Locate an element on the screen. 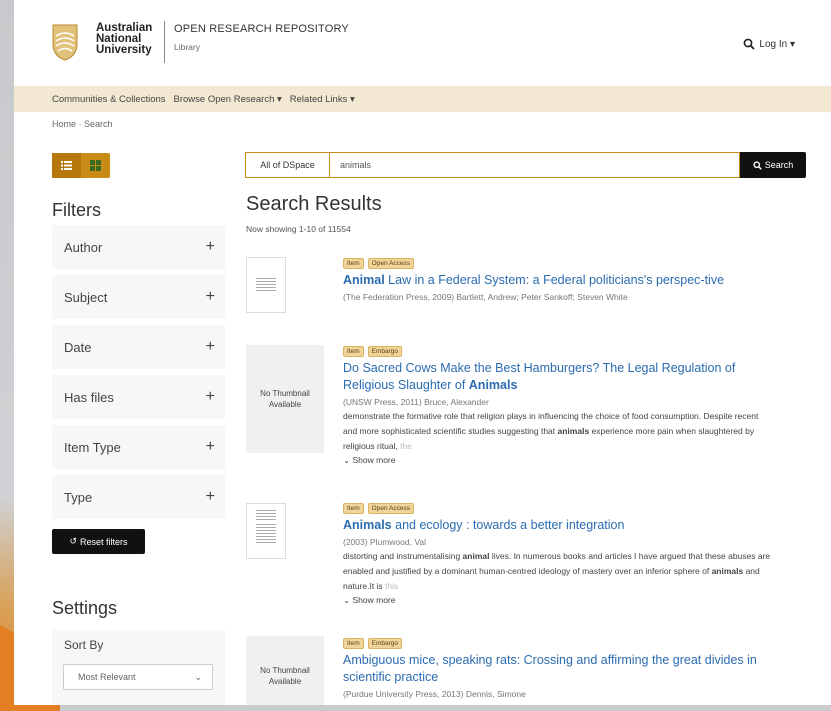 This screenshot has width=831, height=711. result-meta: (UNSW Press, 2011) Bruce, Alexander is located at coordinates (416, 402).